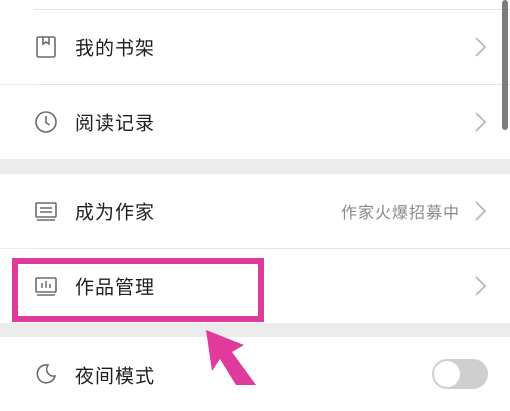  What do you see at coordinates (138, 290) in the screenshot?
I see `highlight-box` at bounding box center [138, 290].